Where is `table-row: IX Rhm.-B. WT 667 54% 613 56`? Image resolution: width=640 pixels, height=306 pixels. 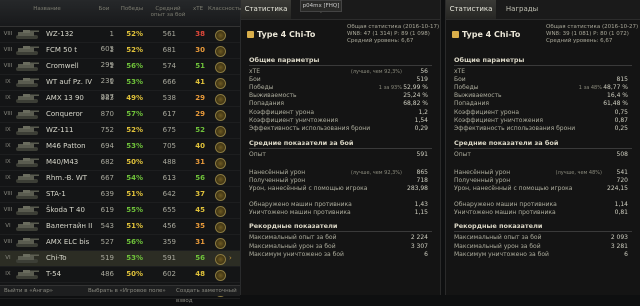 table-row: IX Rhm.-B. WT 667 54% 613 56 is located at coordinates (120, 179).